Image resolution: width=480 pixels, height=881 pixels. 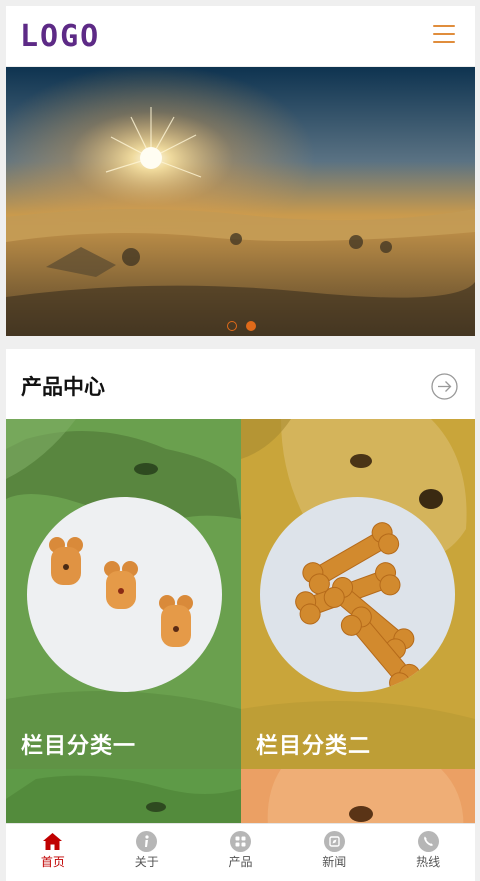 I want to click on carousel-dots, so click(x=241, y=326).